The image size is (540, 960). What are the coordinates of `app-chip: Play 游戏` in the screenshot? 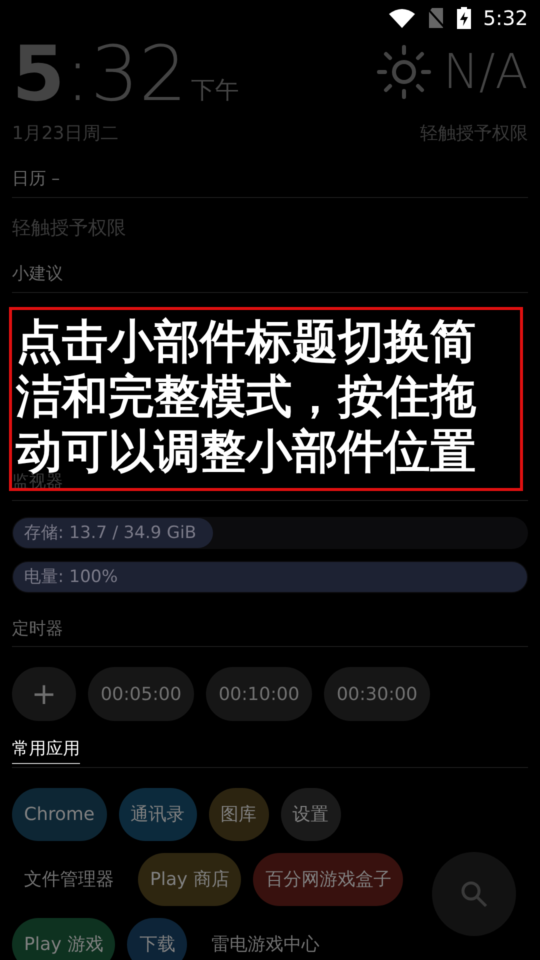 It's located at (64, 939).